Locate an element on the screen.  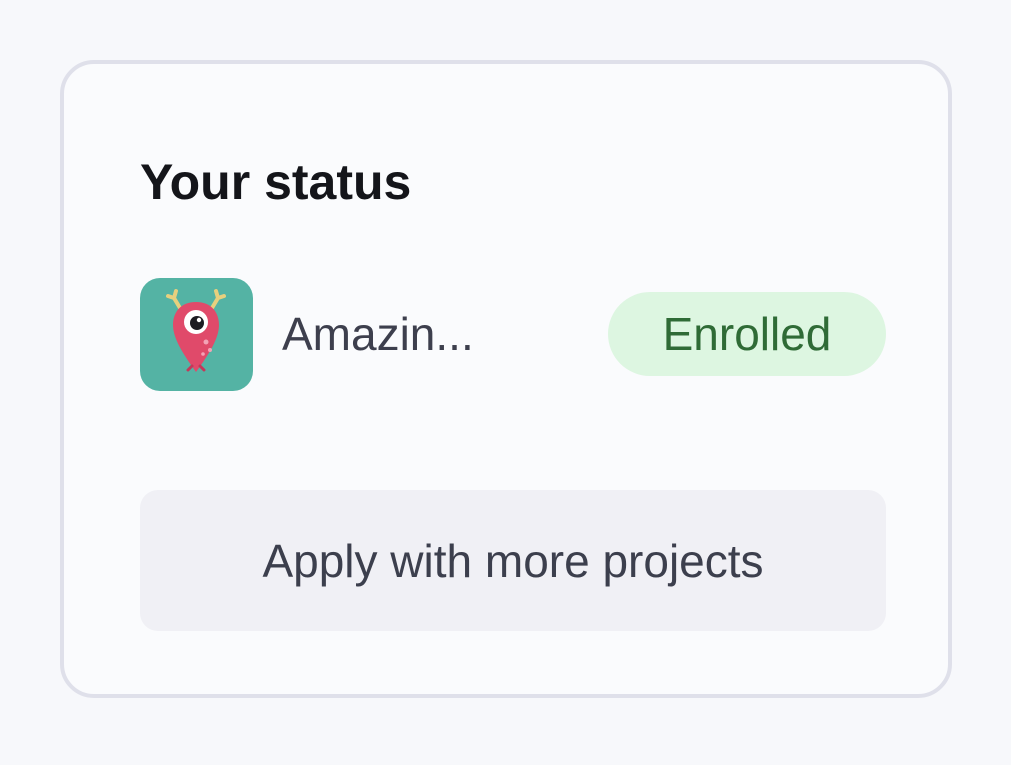
project-row: Amazin... Enrolled is located at coordinates (514, 335).